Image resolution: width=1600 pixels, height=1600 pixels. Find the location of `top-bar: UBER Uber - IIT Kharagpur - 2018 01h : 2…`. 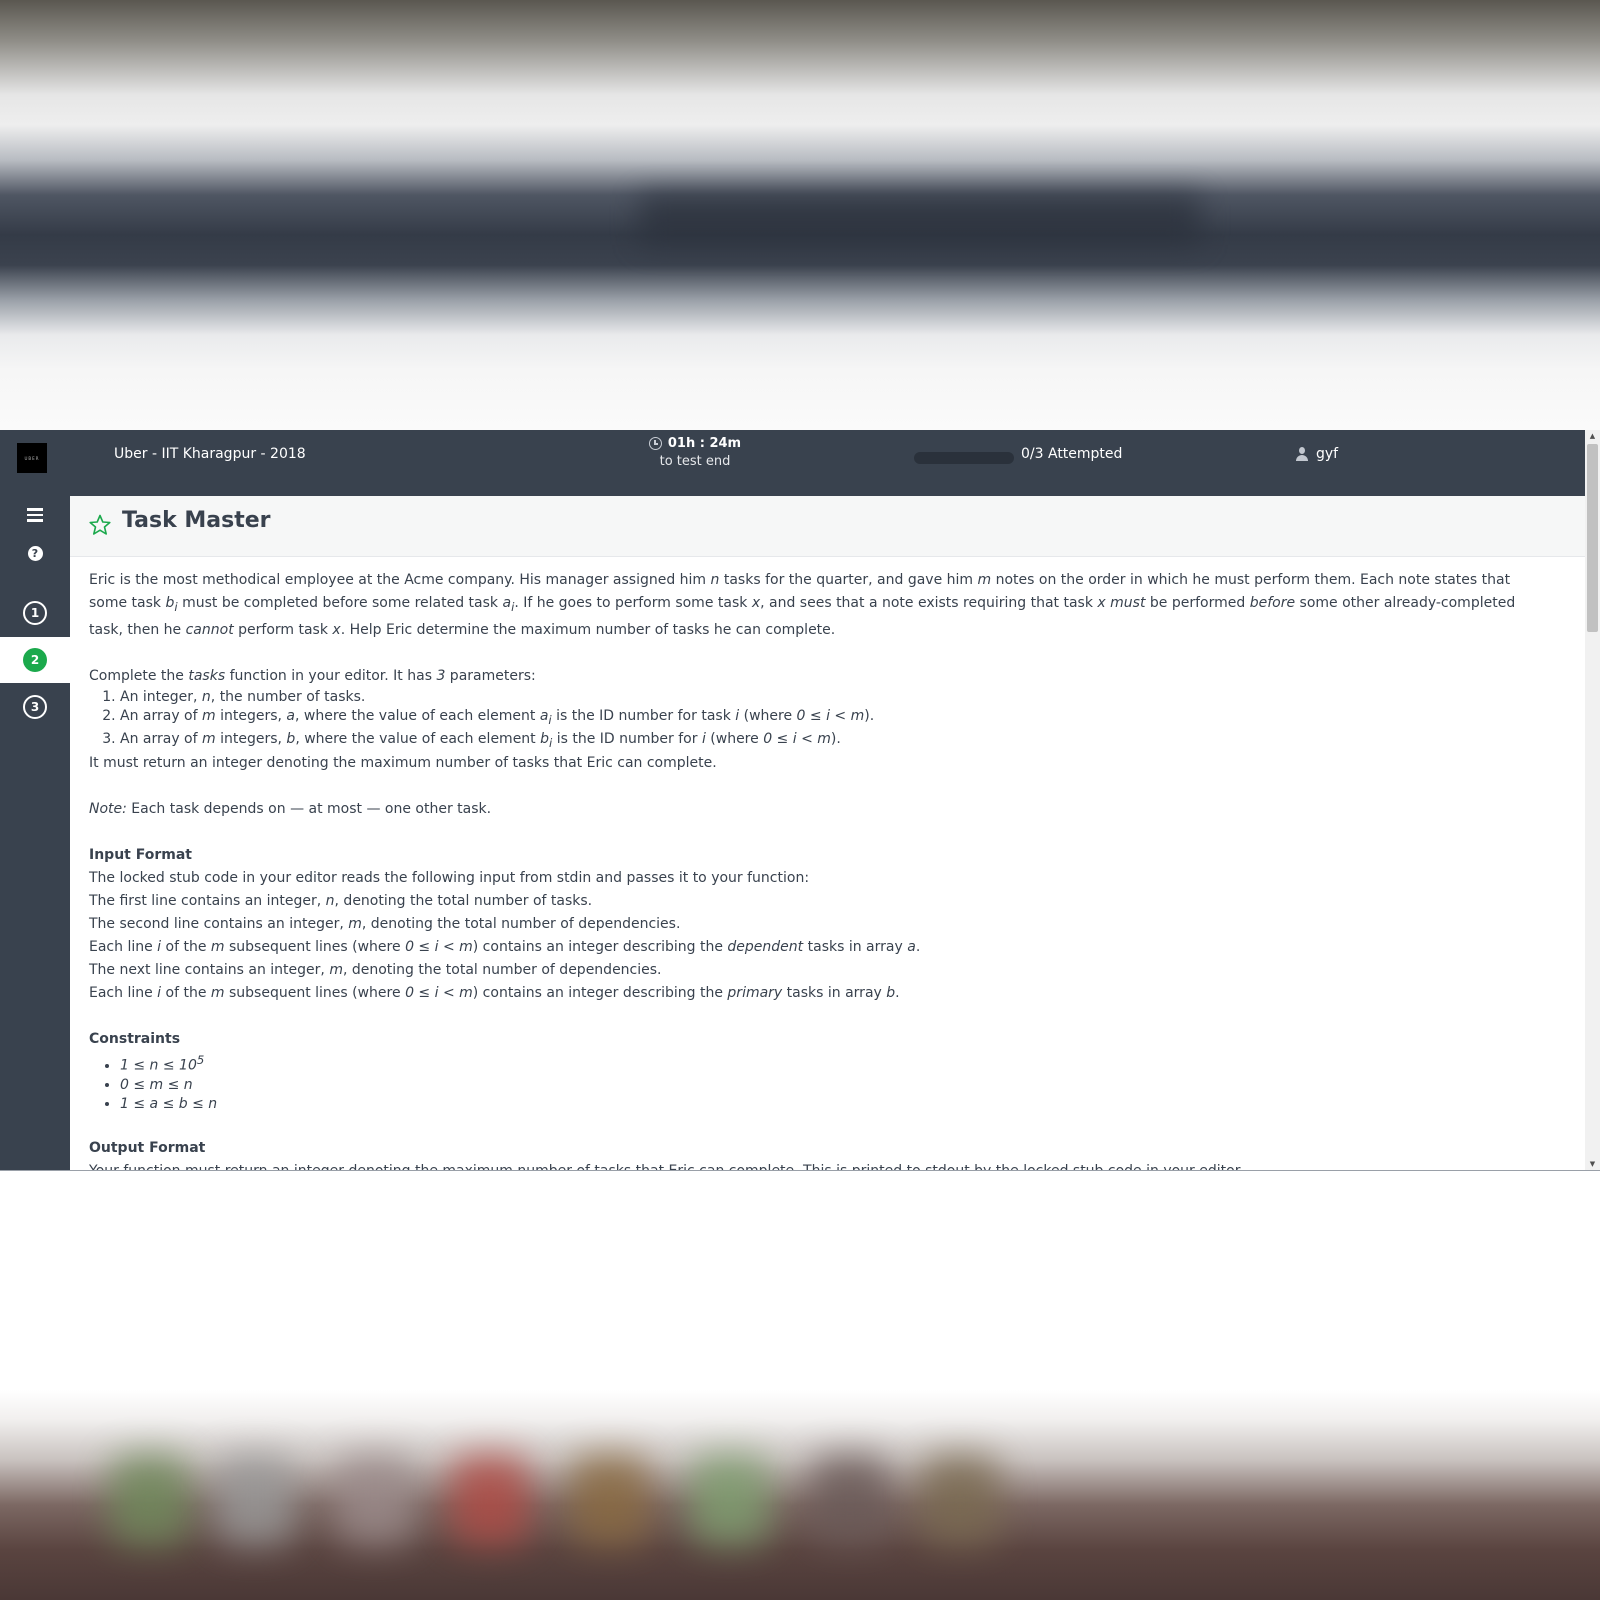

top-bar: UBER Uber - IIT Kharagpur - 2018 01h : 2… is located at coordinates (792, 463).